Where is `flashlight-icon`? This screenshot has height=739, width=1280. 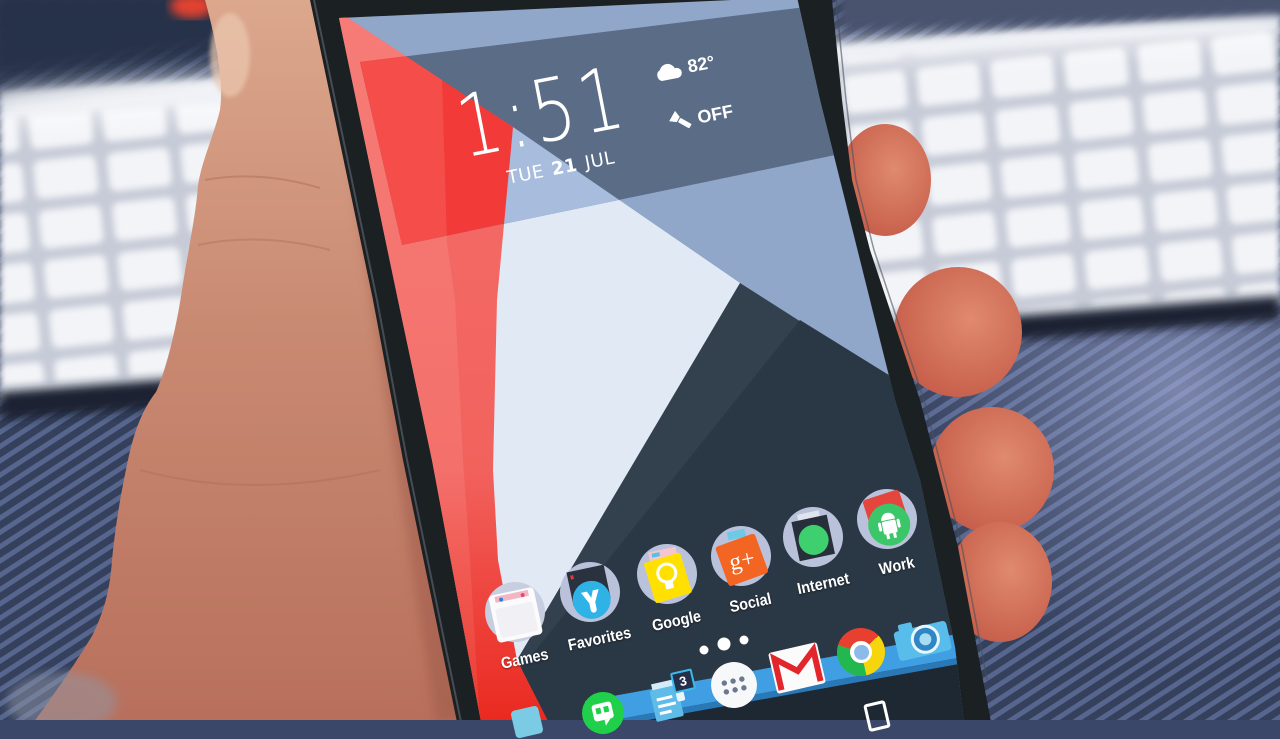
flashlight-icon is located at coordinates (680, 119).